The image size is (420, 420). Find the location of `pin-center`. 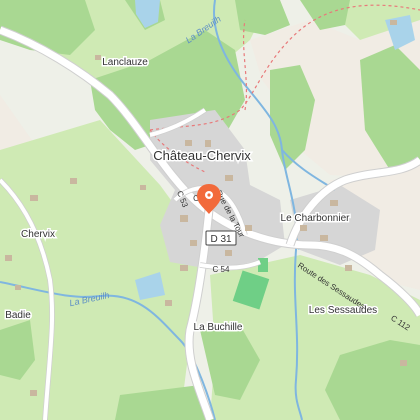

pin-center is located at coordinates (209, 195).